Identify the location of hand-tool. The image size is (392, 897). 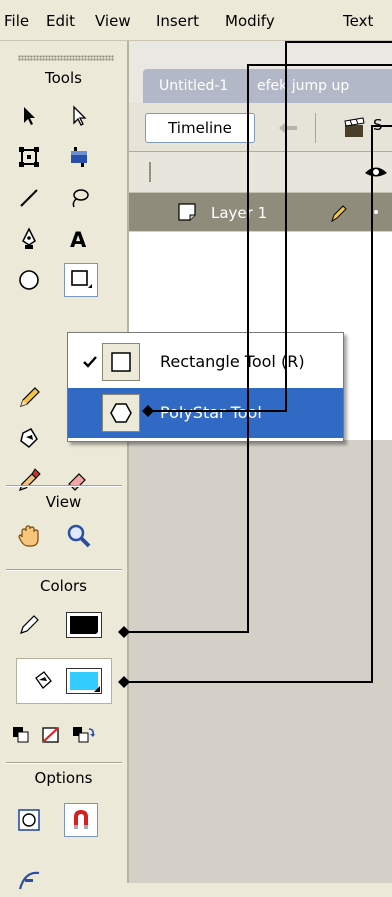
(29, 536).